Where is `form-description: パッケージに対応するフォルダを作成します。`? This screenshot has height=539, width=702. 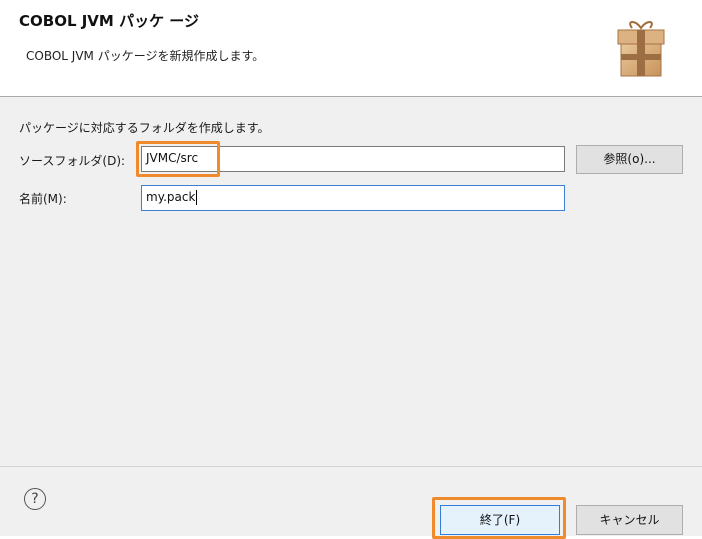
form-description: パッケージに対応するフォルダを作成します。 is located at coordinates (144, 128).